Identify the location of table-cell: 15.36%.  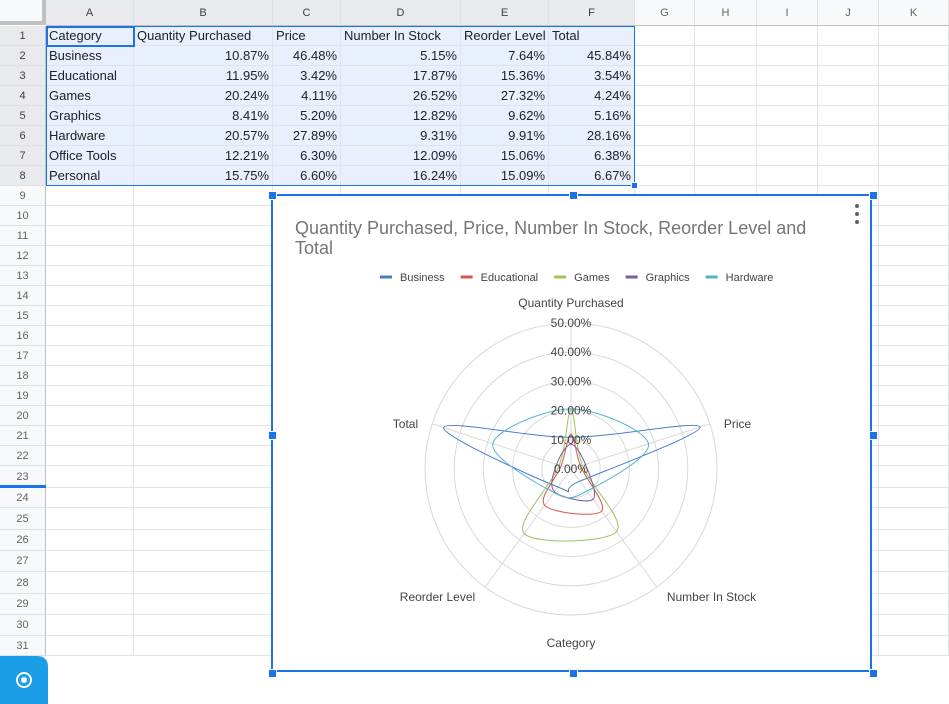
(505, 76).